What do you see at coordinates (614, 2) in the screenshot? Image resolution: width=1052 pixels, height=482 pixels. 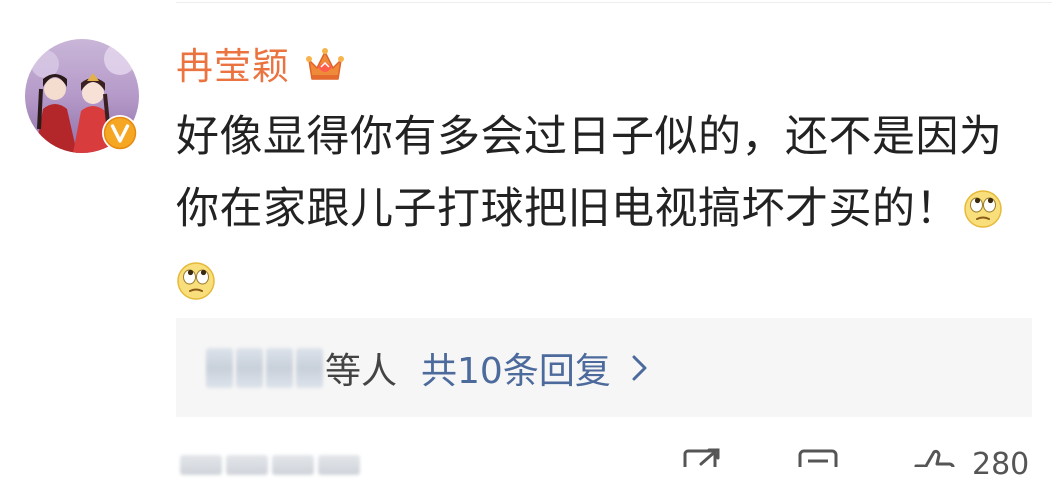 I see `top-divider` at bounding box center [614, 2].